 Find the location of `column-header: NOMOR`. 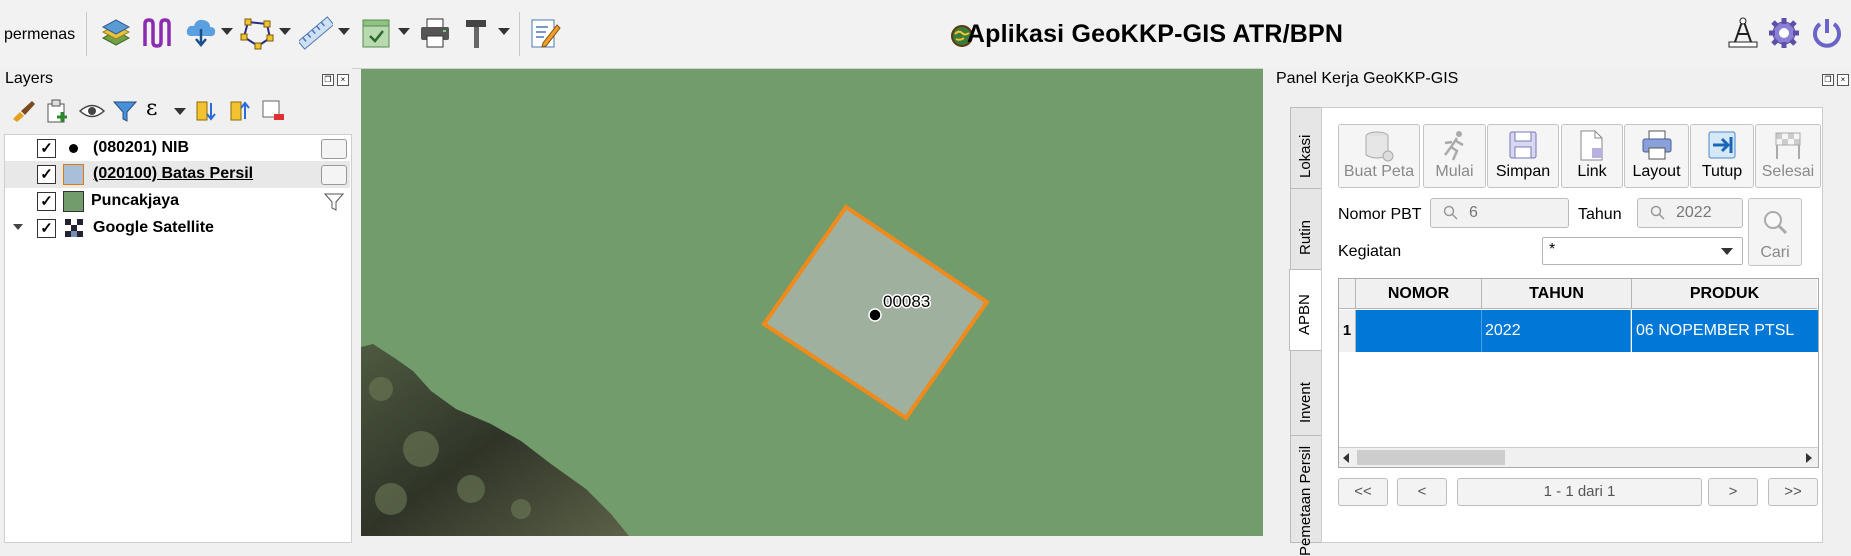

column-header: NOMOR is located at coordinates (1419, 294).